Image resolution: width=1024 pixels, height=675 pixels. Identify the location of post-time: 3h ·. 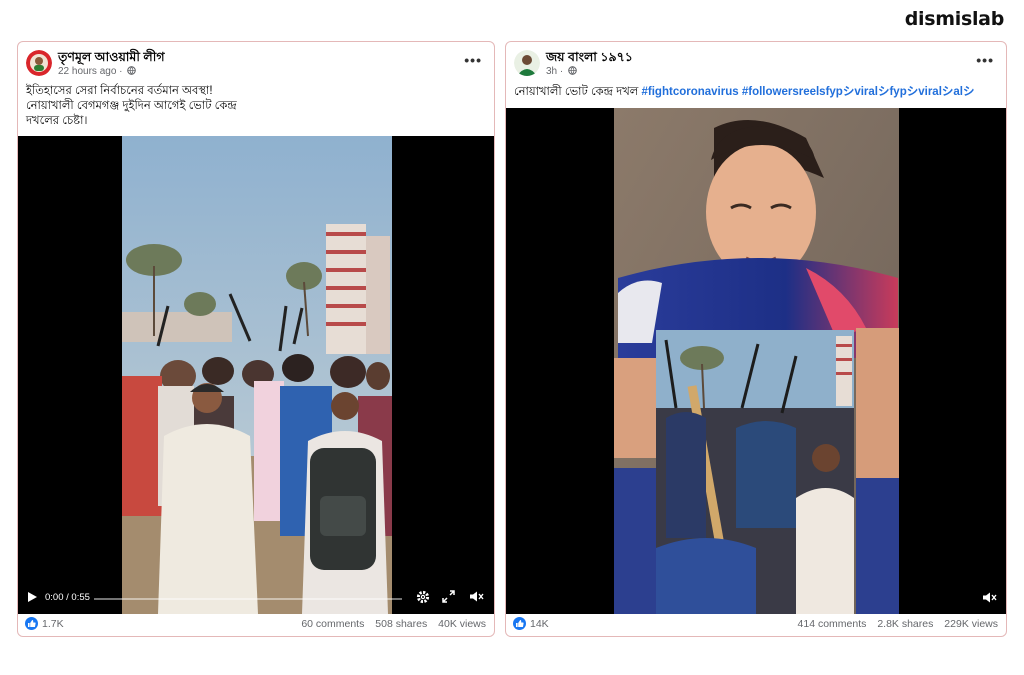
(554, 71).